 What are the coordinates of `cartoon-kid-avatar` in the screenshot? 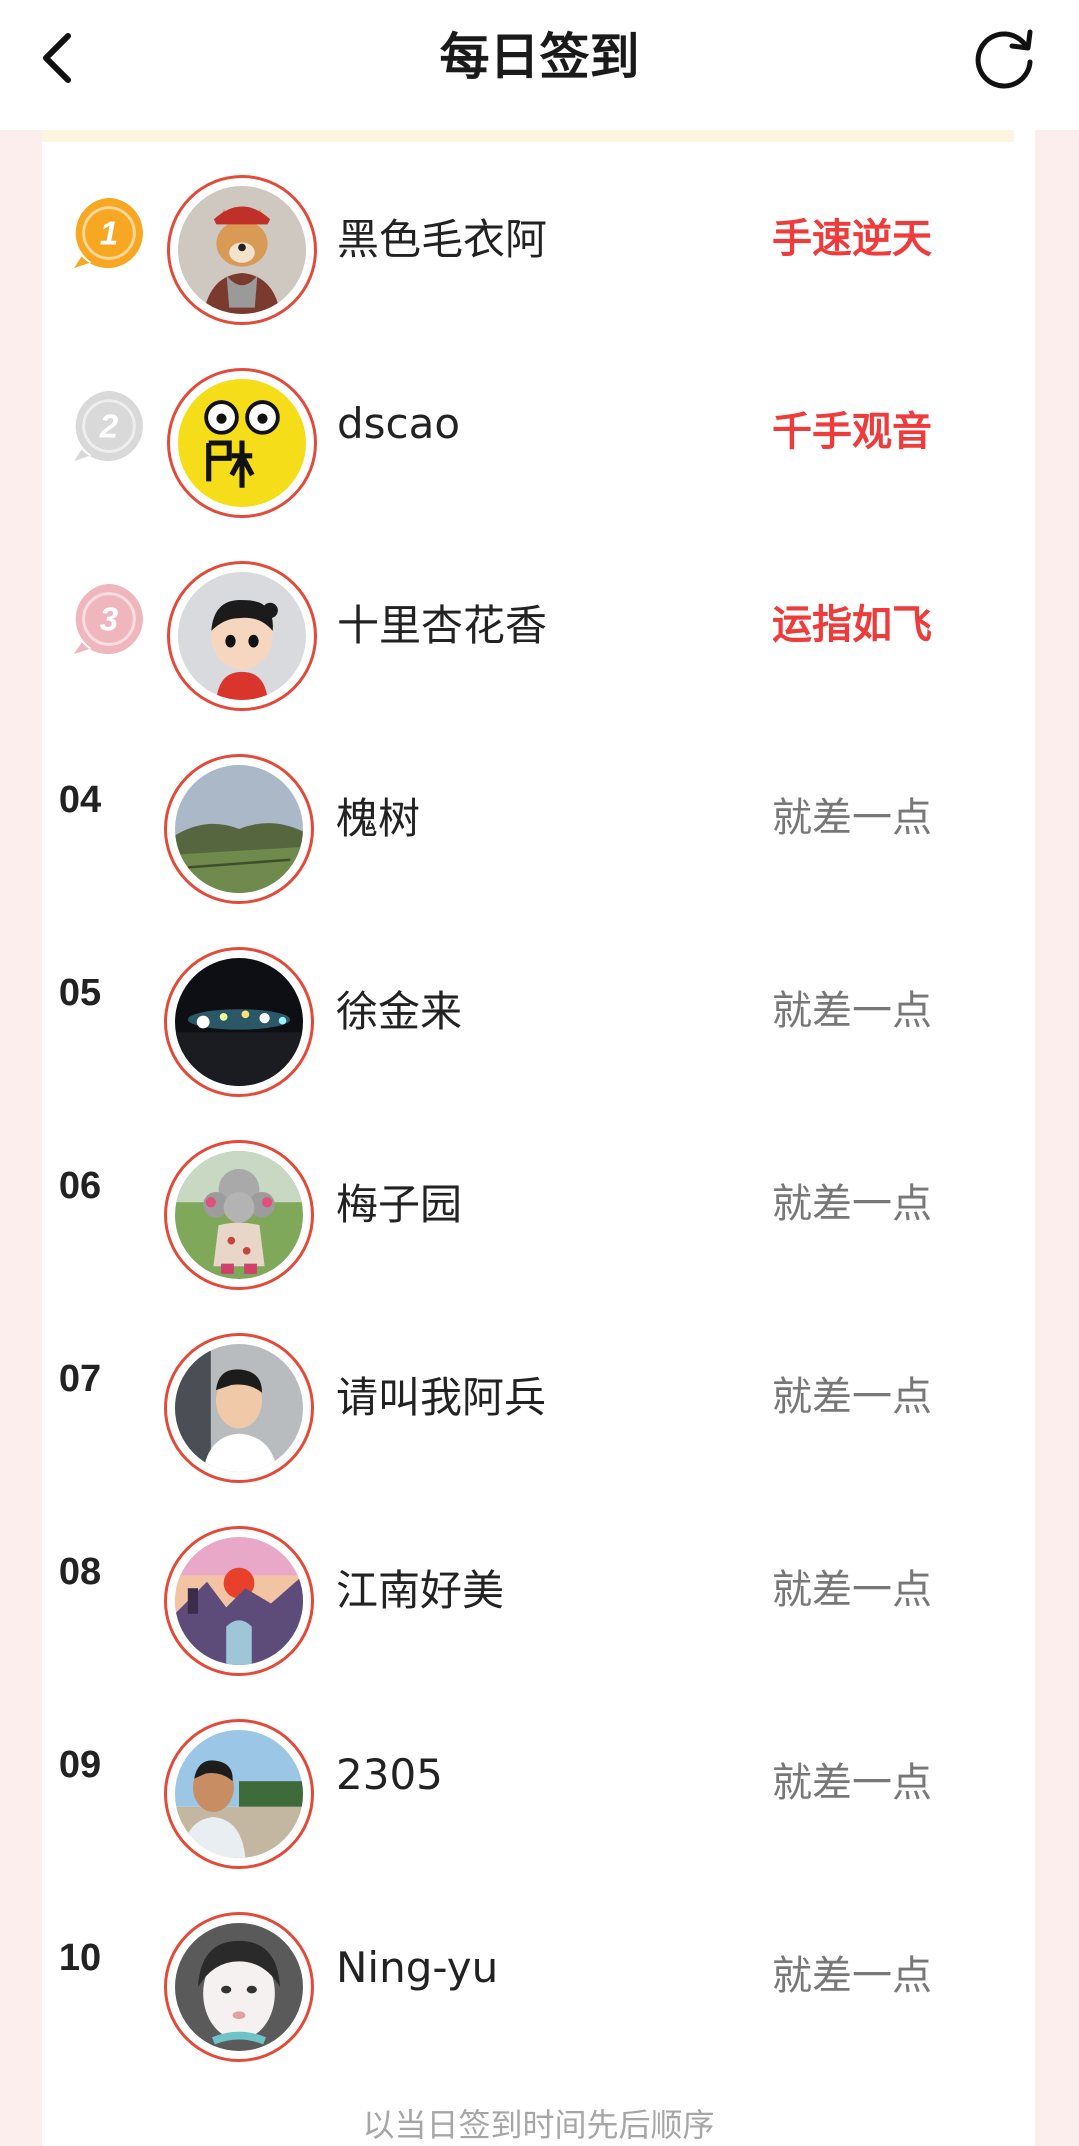 It's located at (242, 636).